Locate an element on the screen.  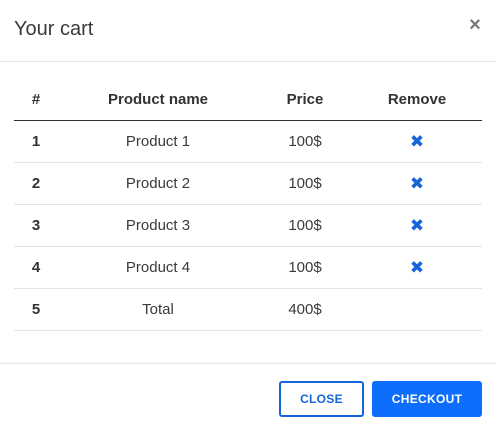
row-number: 5 is located at coordinates (36, 309).